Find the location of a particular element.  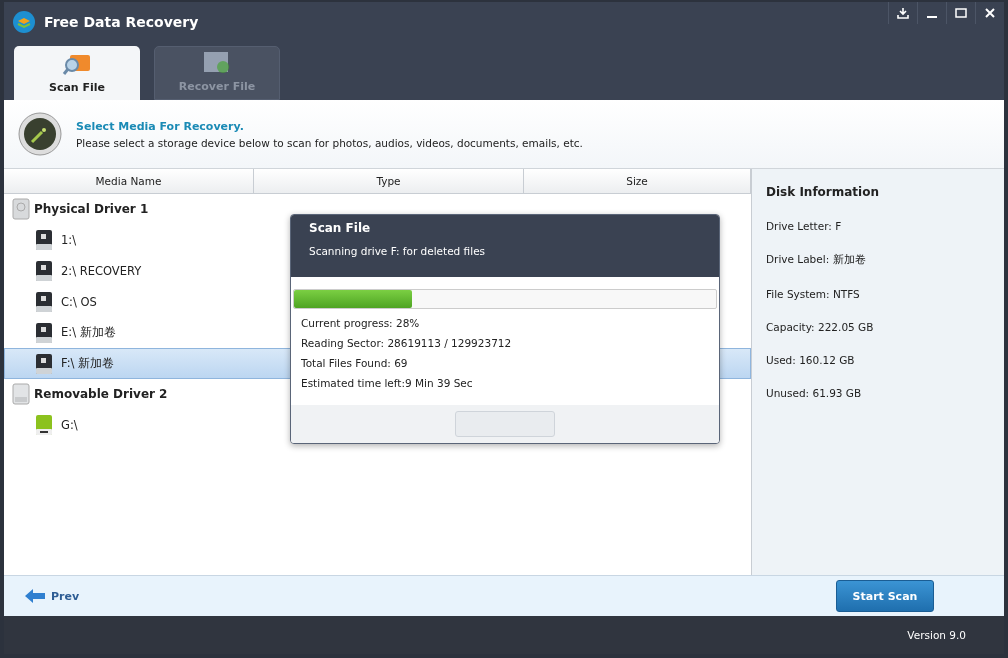

window-title: Free Data Recovery is located at coordinates (121, 22).